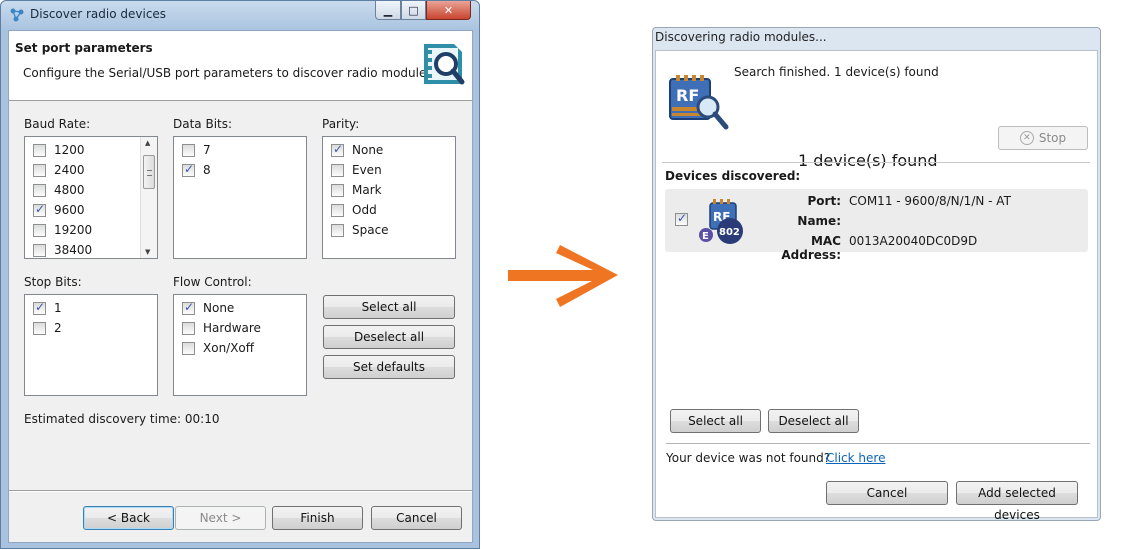  I want to click on svg-text: 802, so click(729, 232).